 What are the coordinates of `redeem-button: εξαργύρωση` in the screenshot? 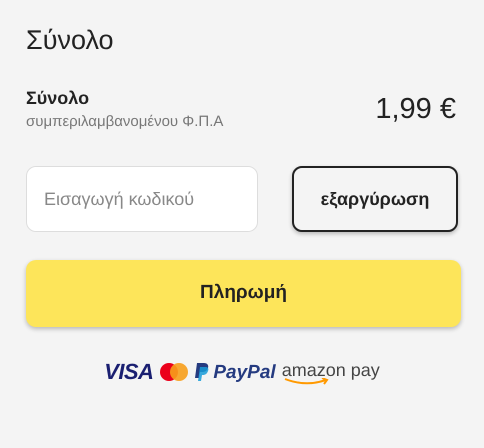 It's located at (375, 199).